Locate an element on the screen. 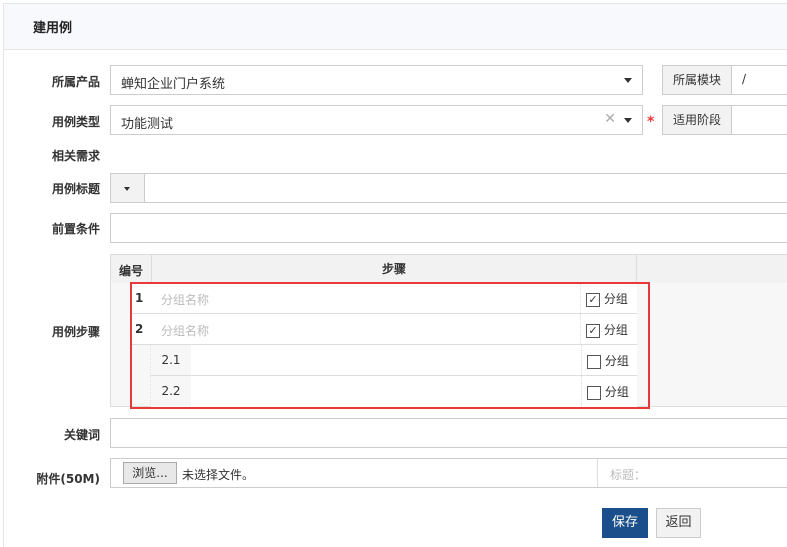 The height and width of the screenshot is (547, 787). precondition-label: 前置条件 is located at coordinates (75, 229).